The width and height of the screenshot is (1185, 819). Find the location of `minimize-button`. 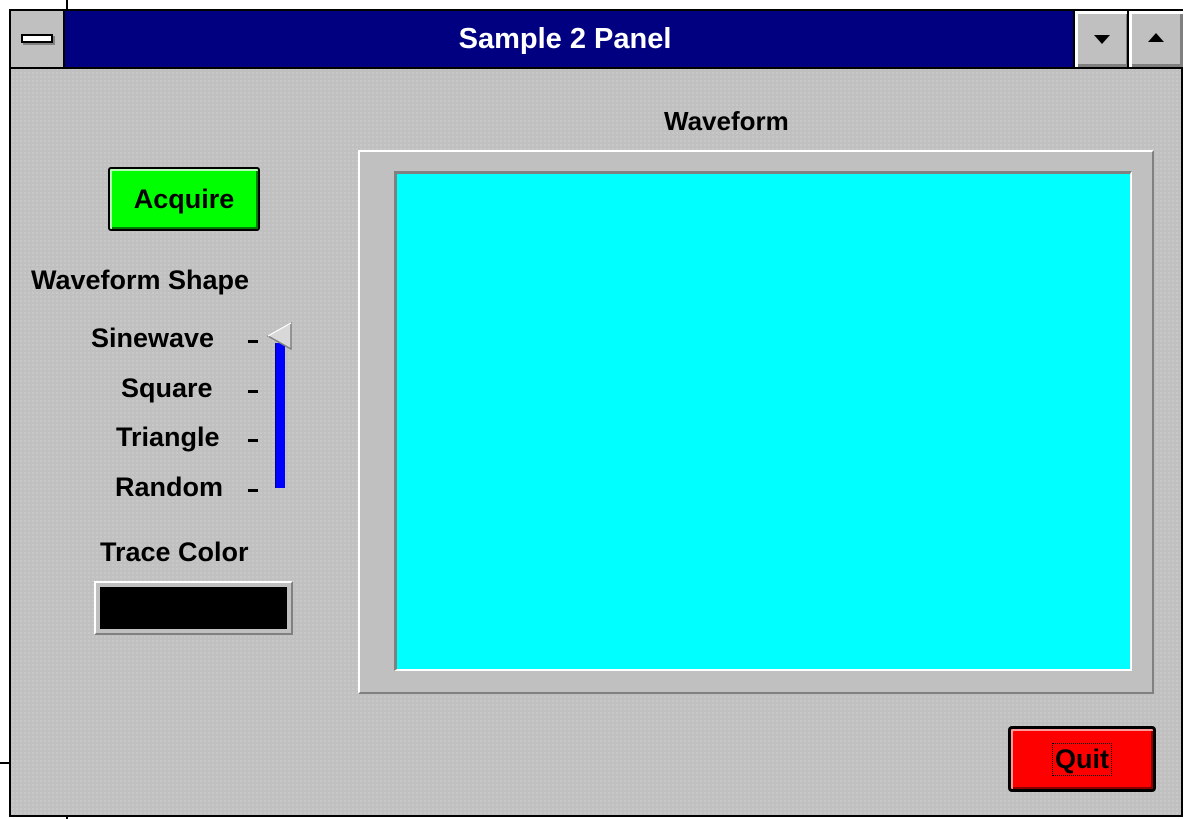

minimize-button is located at coordinates (1101, 39).